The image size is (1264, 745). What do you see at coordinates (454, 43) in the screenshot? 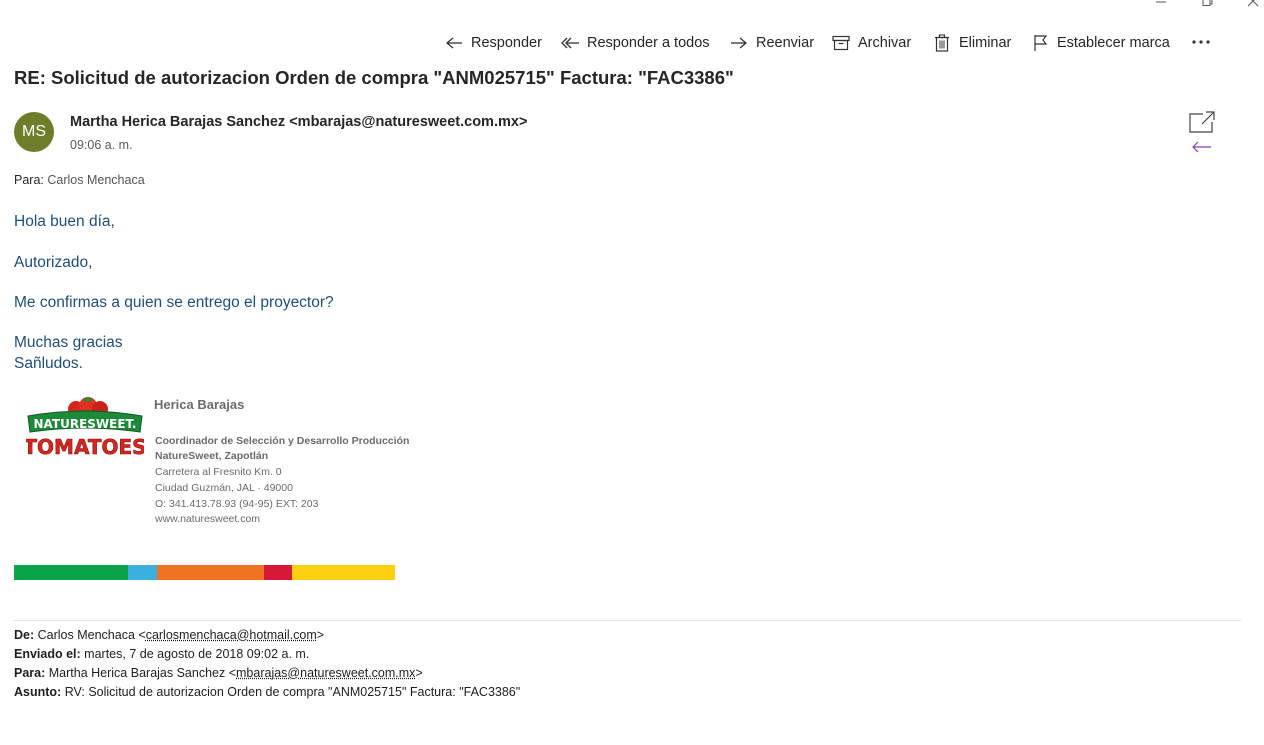
I see `reply-arrow-icon` at bounding box center [454, 43].